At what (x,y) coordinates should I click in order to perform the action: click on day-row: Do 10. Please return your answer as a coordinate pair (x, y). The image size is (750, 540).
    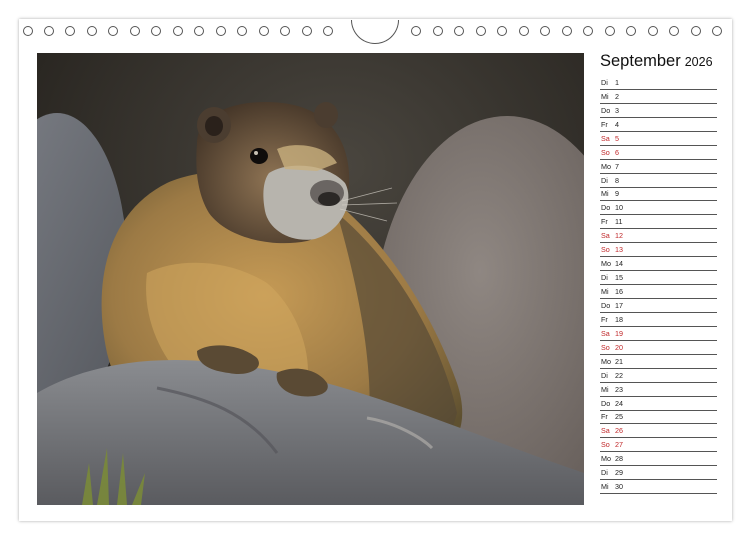
    Looking at the image, I should click on (658, 208).